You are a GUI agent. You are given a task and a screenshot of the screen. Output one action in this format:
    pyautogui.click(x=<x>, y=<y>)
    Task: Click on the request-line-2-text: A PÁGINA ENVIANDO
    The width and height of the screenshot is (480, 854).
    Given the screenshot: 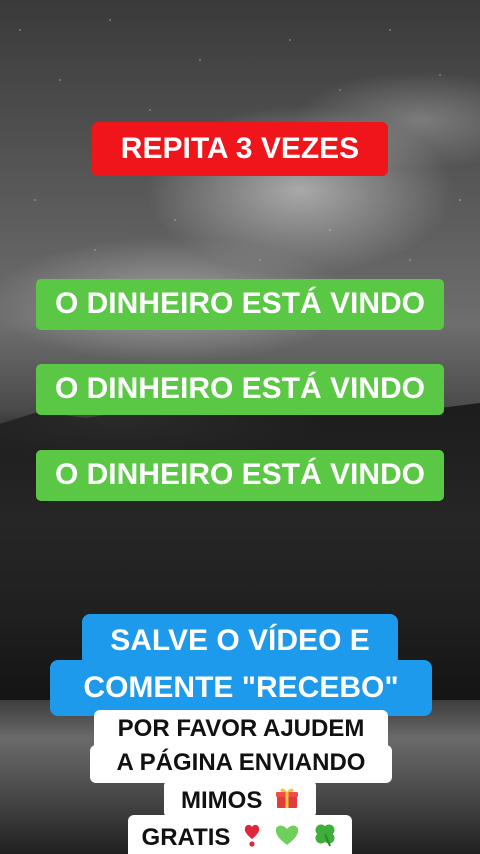 What is the action you would take?
    pyautogui.click(x=241, y=762)
    